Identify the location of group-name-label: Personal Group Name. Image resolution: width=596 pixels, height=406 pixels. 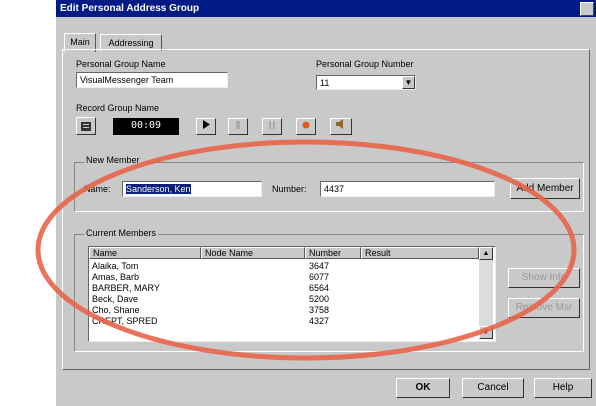
(121, 64).